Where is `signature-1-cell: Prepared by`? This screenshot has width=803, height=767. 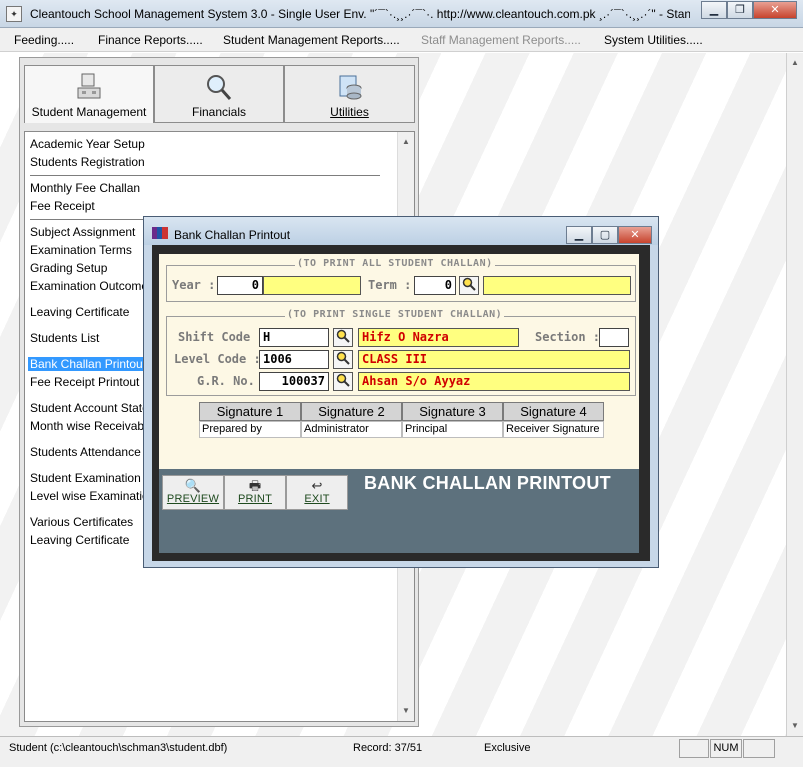 signature-1-cell: Prepared by is located at coordinates (250, 429).